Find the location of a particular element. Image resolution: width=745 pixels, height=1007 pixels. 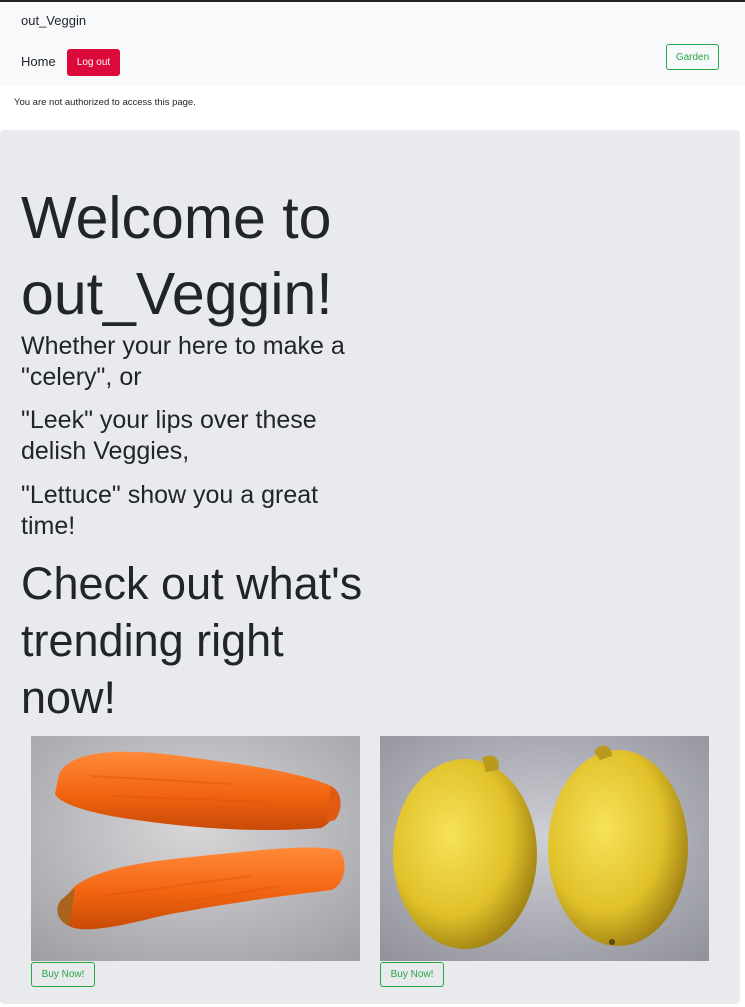

product-card-lemons: Buy Now! is located at coordinates (544, 861).